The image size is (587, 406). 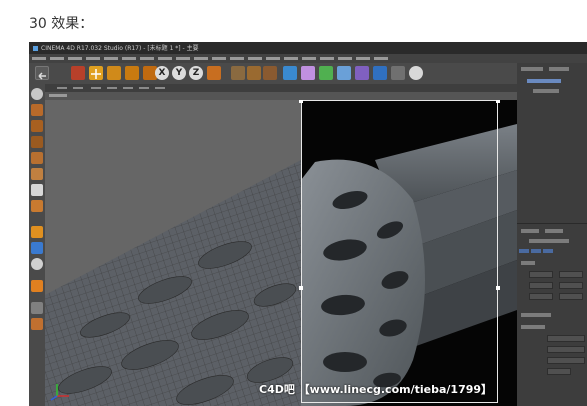 I want to click on move-icon, so click(x=96, y=73).